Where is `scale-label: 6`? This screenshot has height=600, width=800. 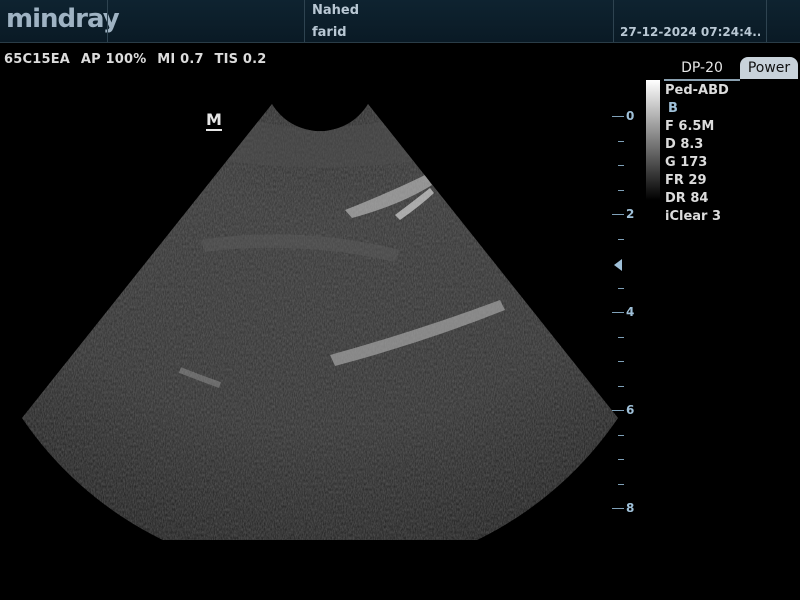
scale-label: 6 is located at coordinates (630, 410).